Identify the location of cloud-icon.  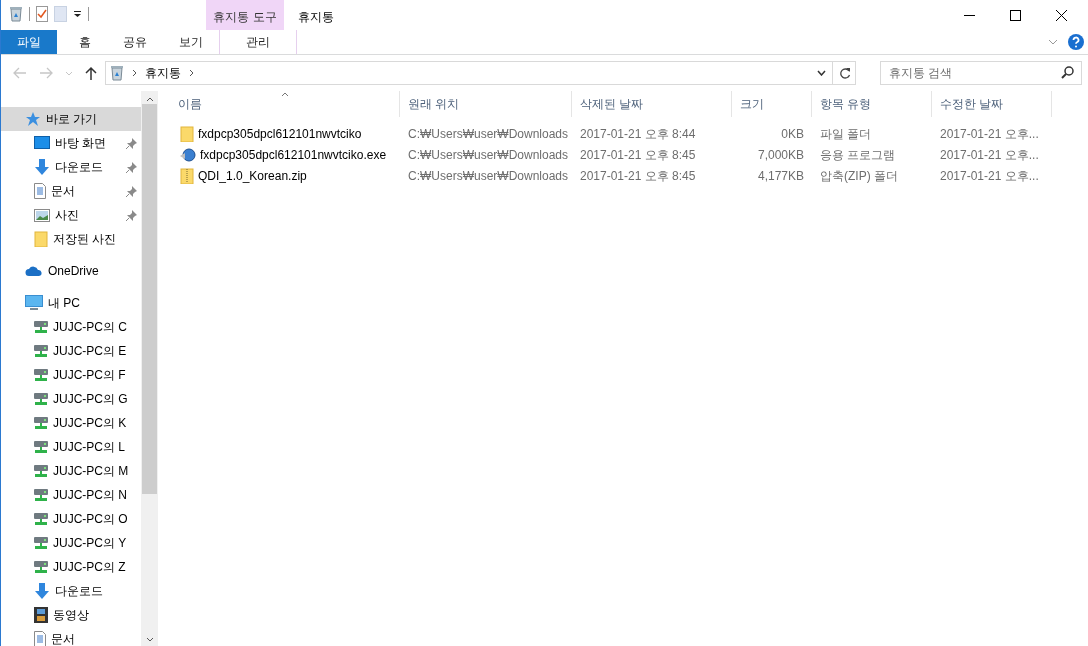
(34, 271).